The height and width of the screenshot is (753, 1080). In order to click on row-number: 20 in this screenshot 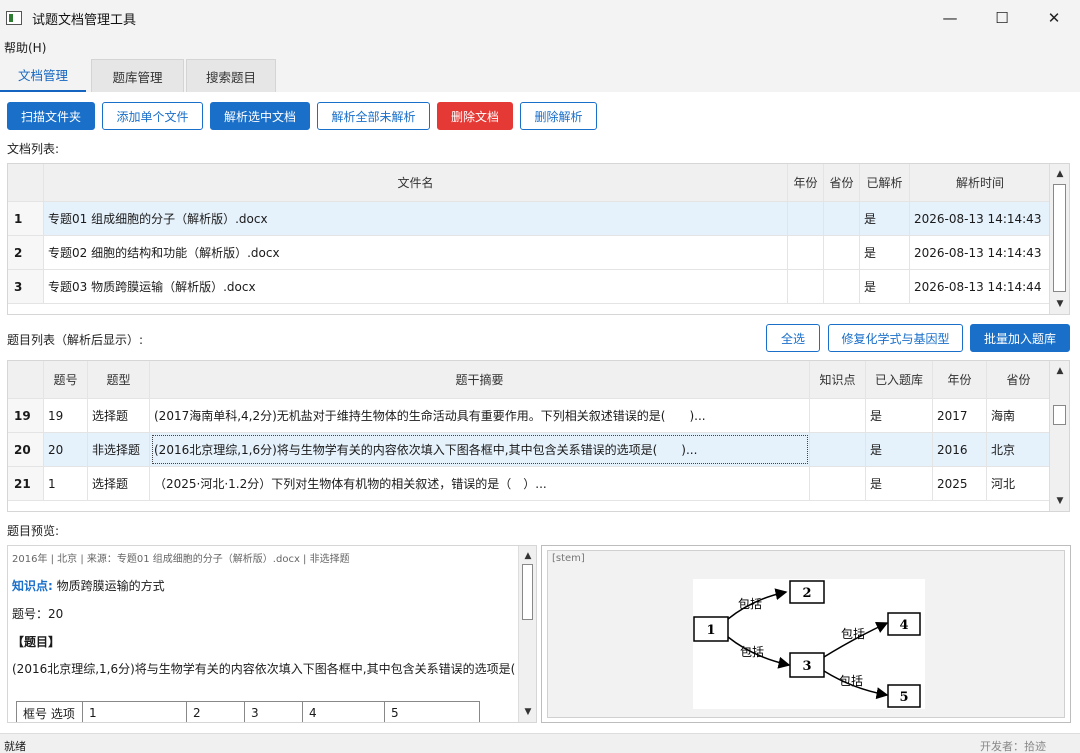, I will do `click(26, 449)`.